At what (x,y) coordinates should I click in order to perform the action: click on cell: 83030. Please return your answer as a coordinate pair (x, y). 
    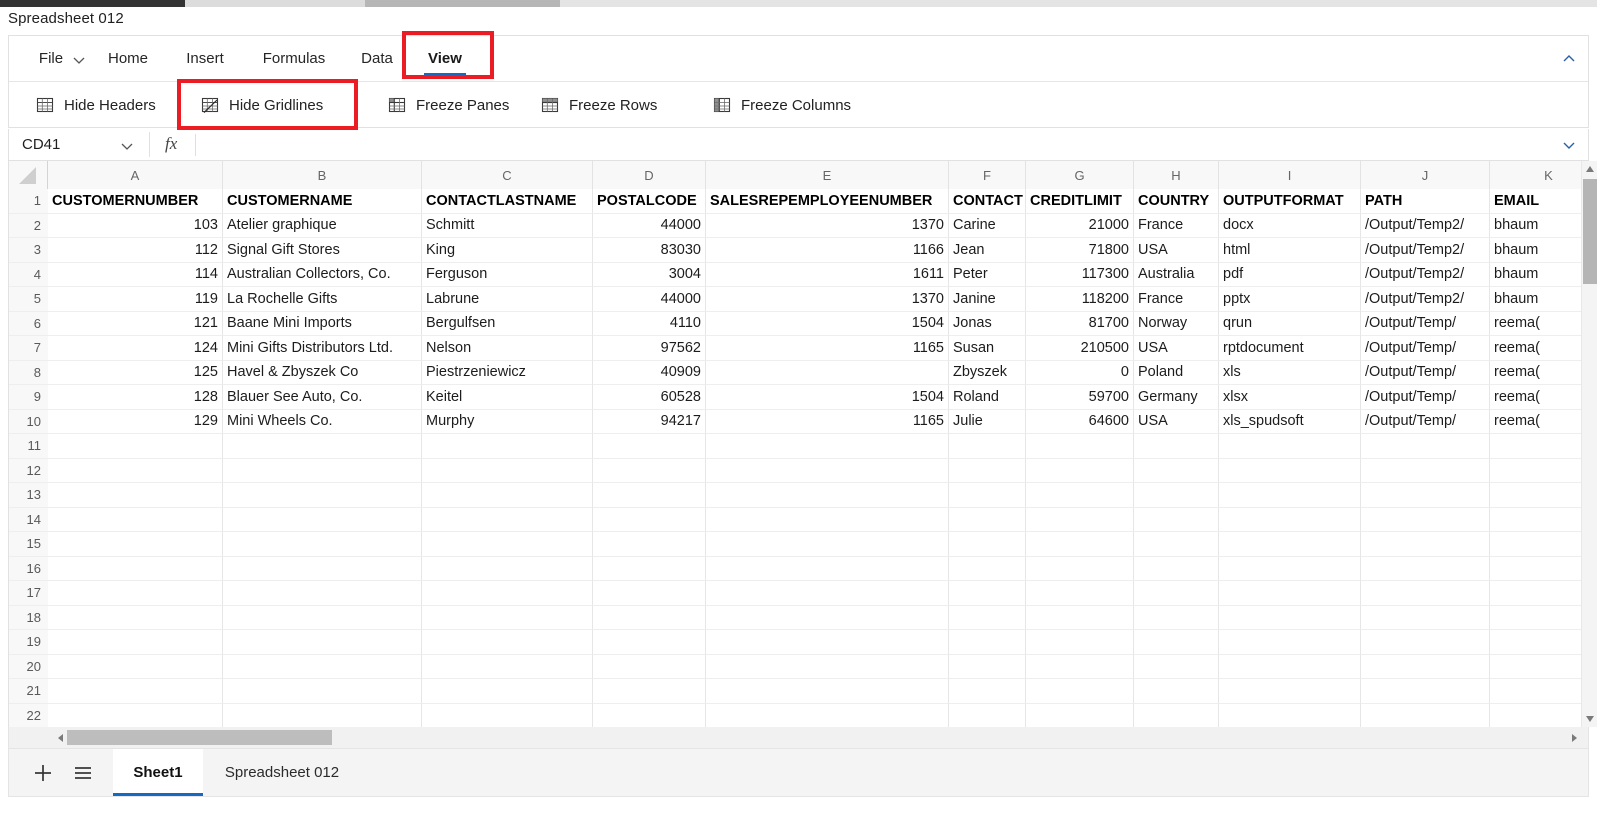
    Looking at the image, I should click on (649, 250).